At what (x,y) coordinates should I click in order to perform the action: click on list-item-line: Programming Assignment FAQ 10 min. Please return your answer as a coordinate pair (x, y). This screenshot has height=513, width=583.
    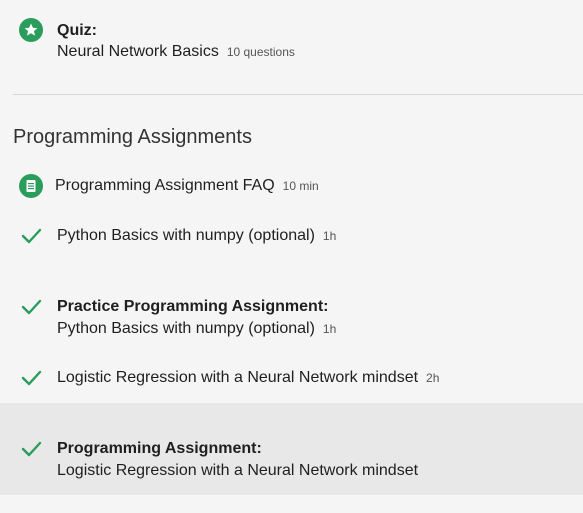
    Looking at the image, I should click on (187, 186).